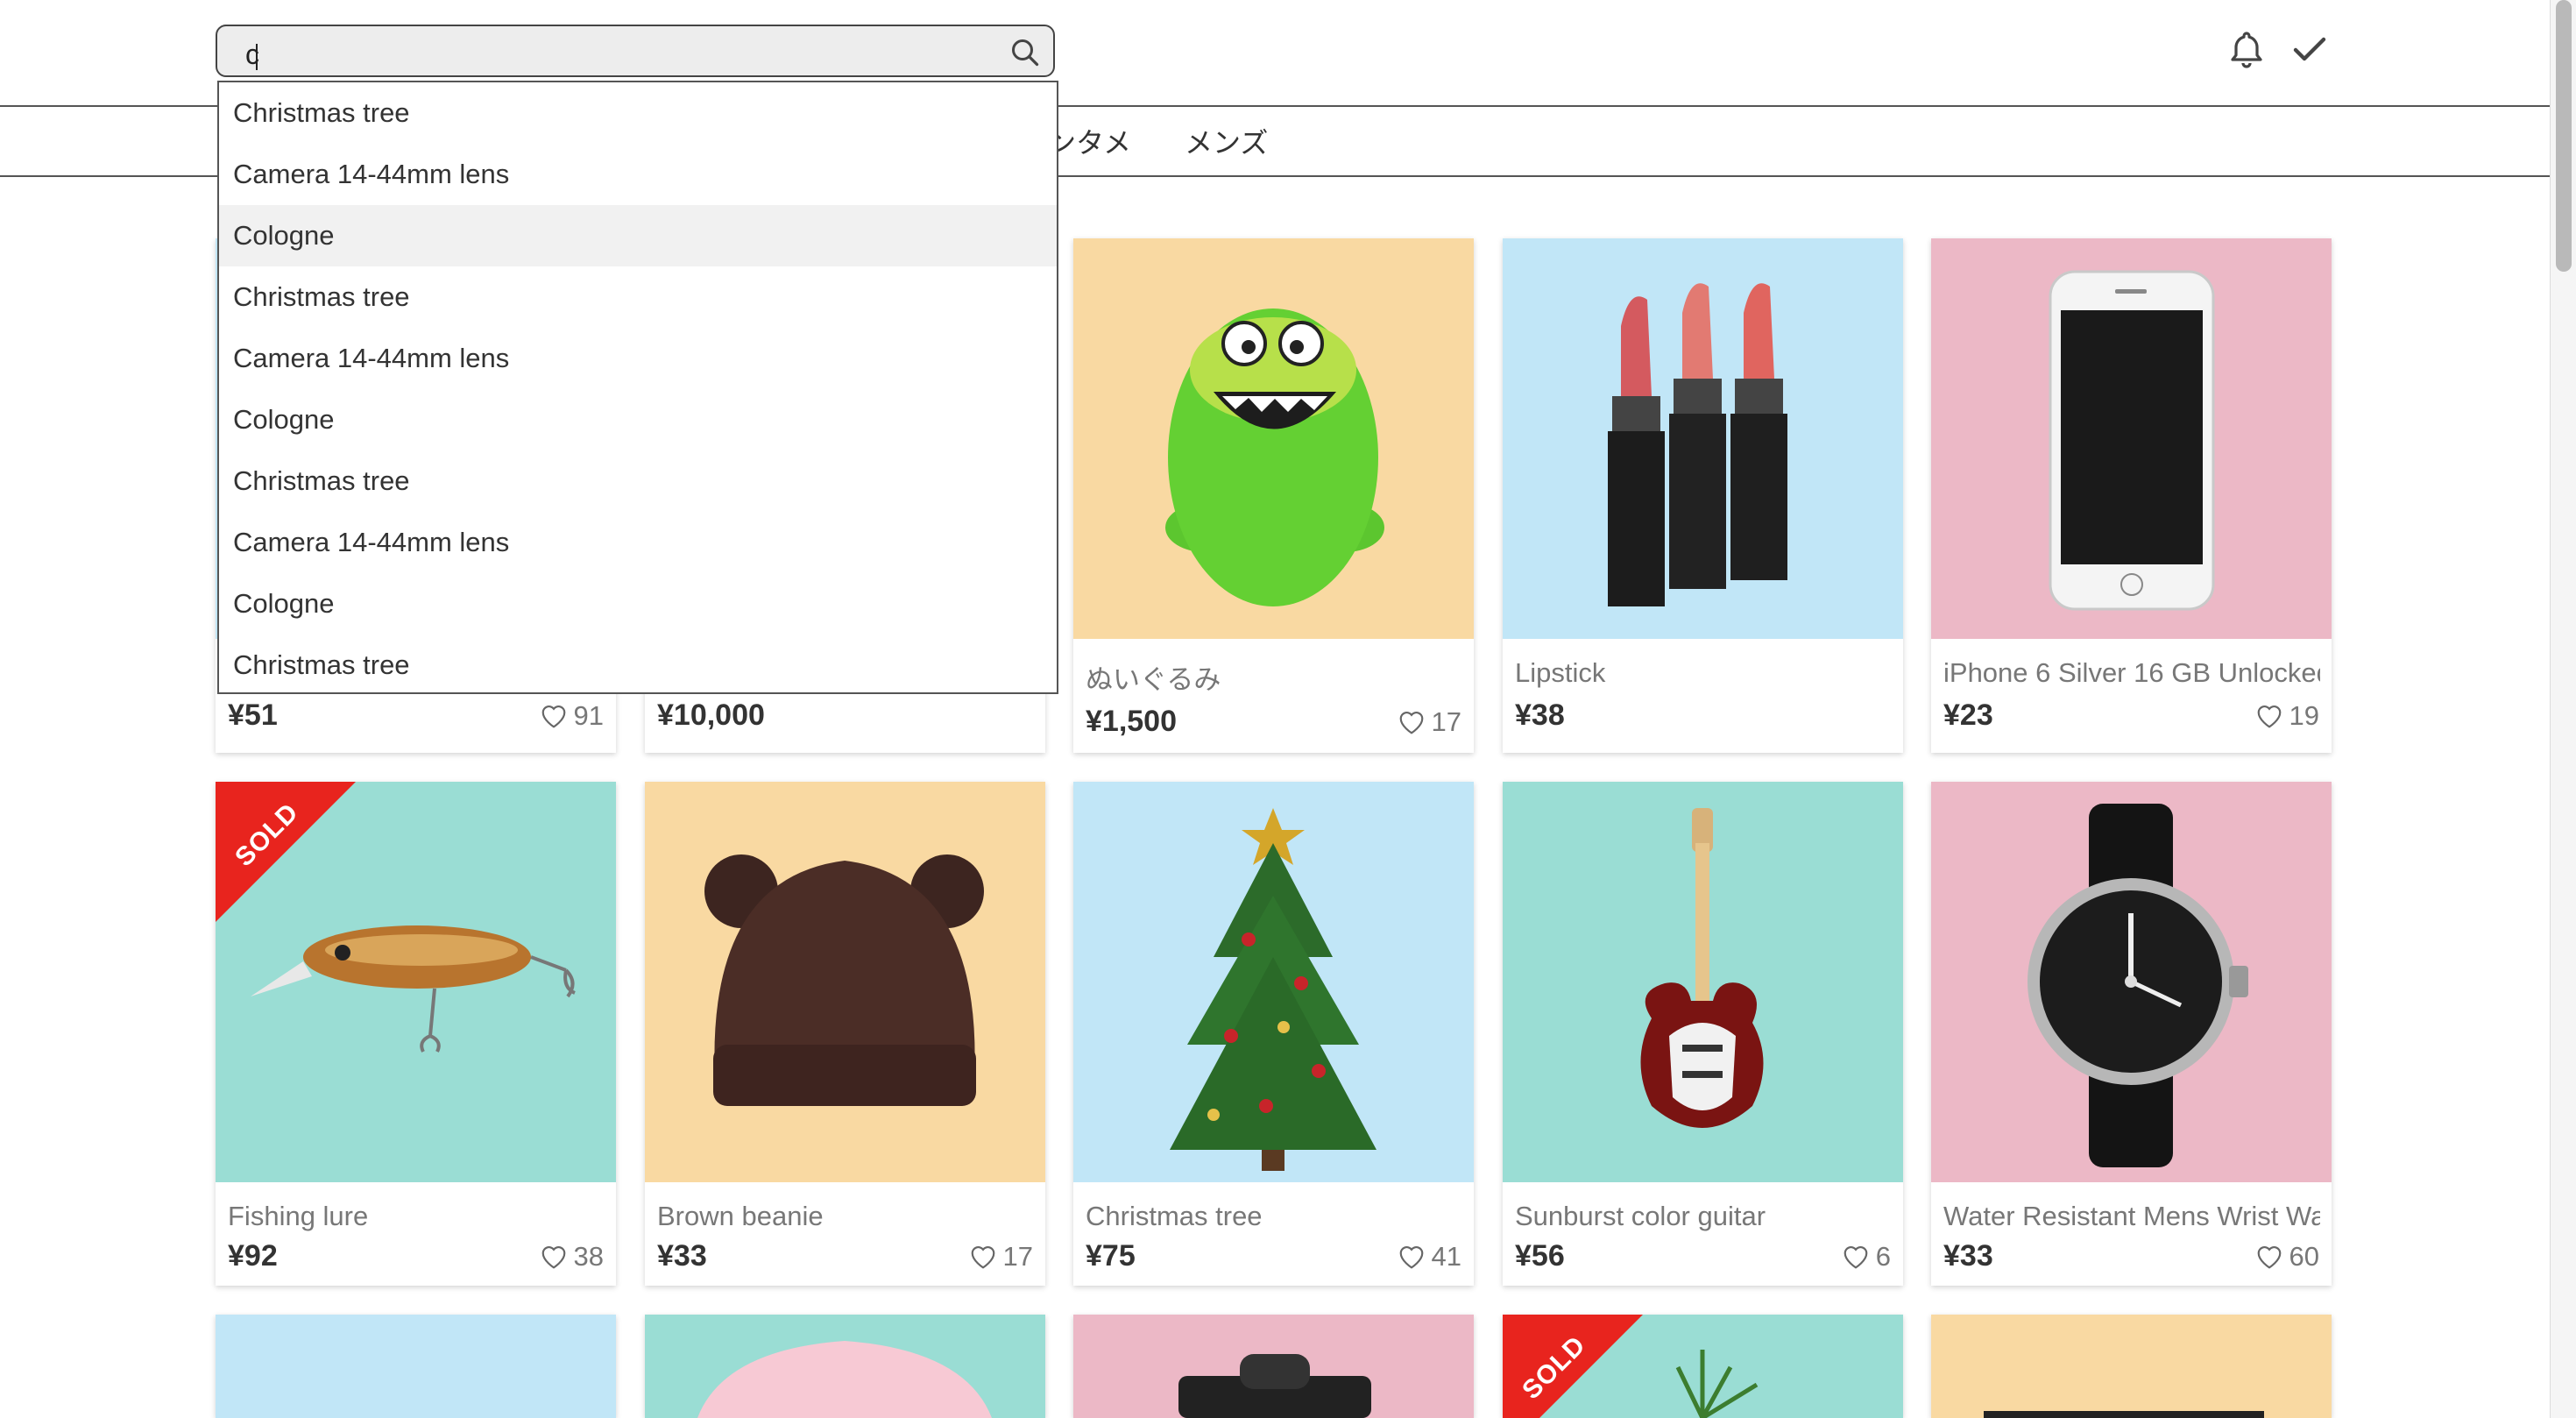  I want to click on product-image-beanie, so click(845, 982).